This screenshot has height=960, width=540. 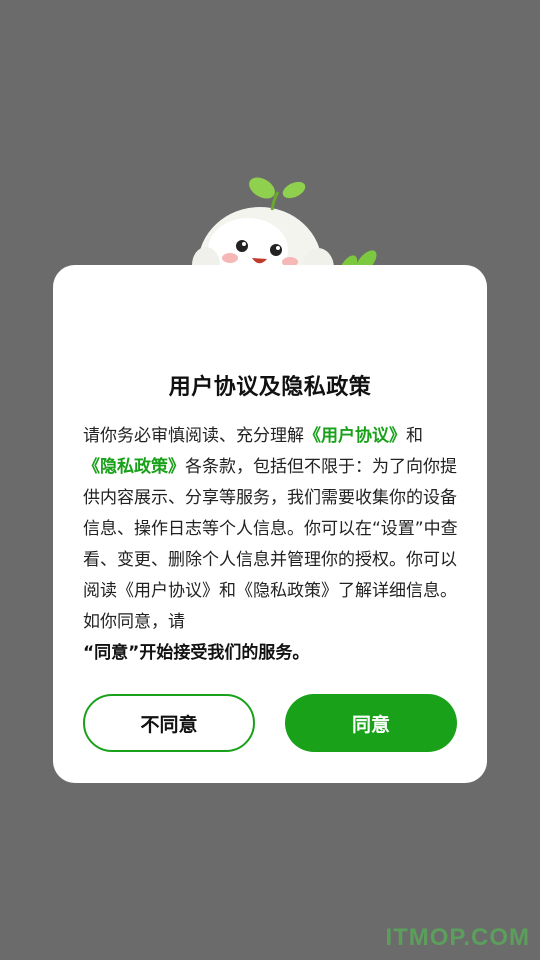 What do you see at coordinates (457, 937) in the screenshot?
I see `watermark-text: ITMOP.COM` at bounding box center [457, 937].